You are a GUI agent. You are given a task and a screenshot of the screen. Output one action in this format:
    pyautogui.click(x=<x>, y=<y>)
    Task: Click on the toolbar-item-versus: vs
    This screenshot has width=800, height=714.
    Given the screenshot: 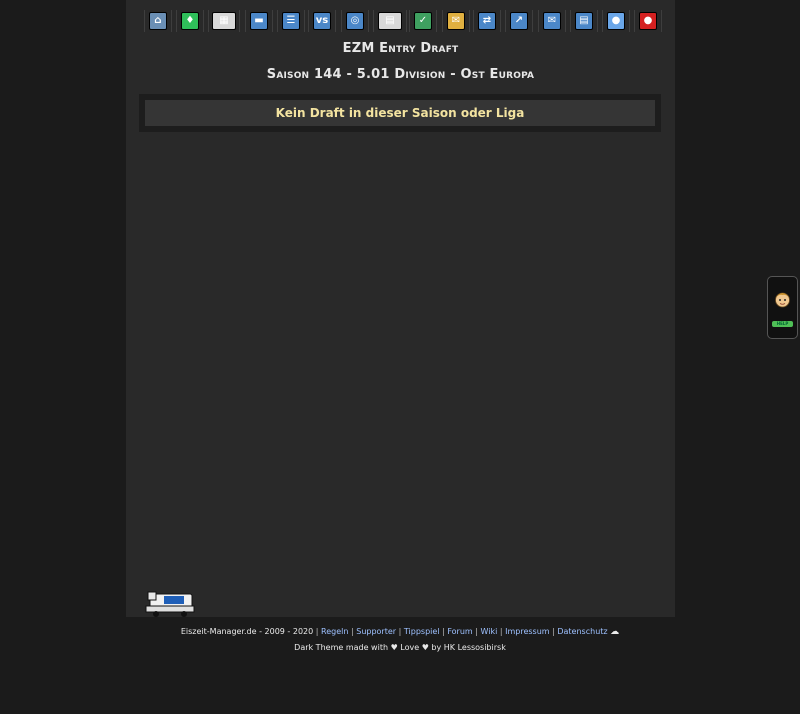 What is the action you would take?
    pyautogui.click(x=322, y=21)
    